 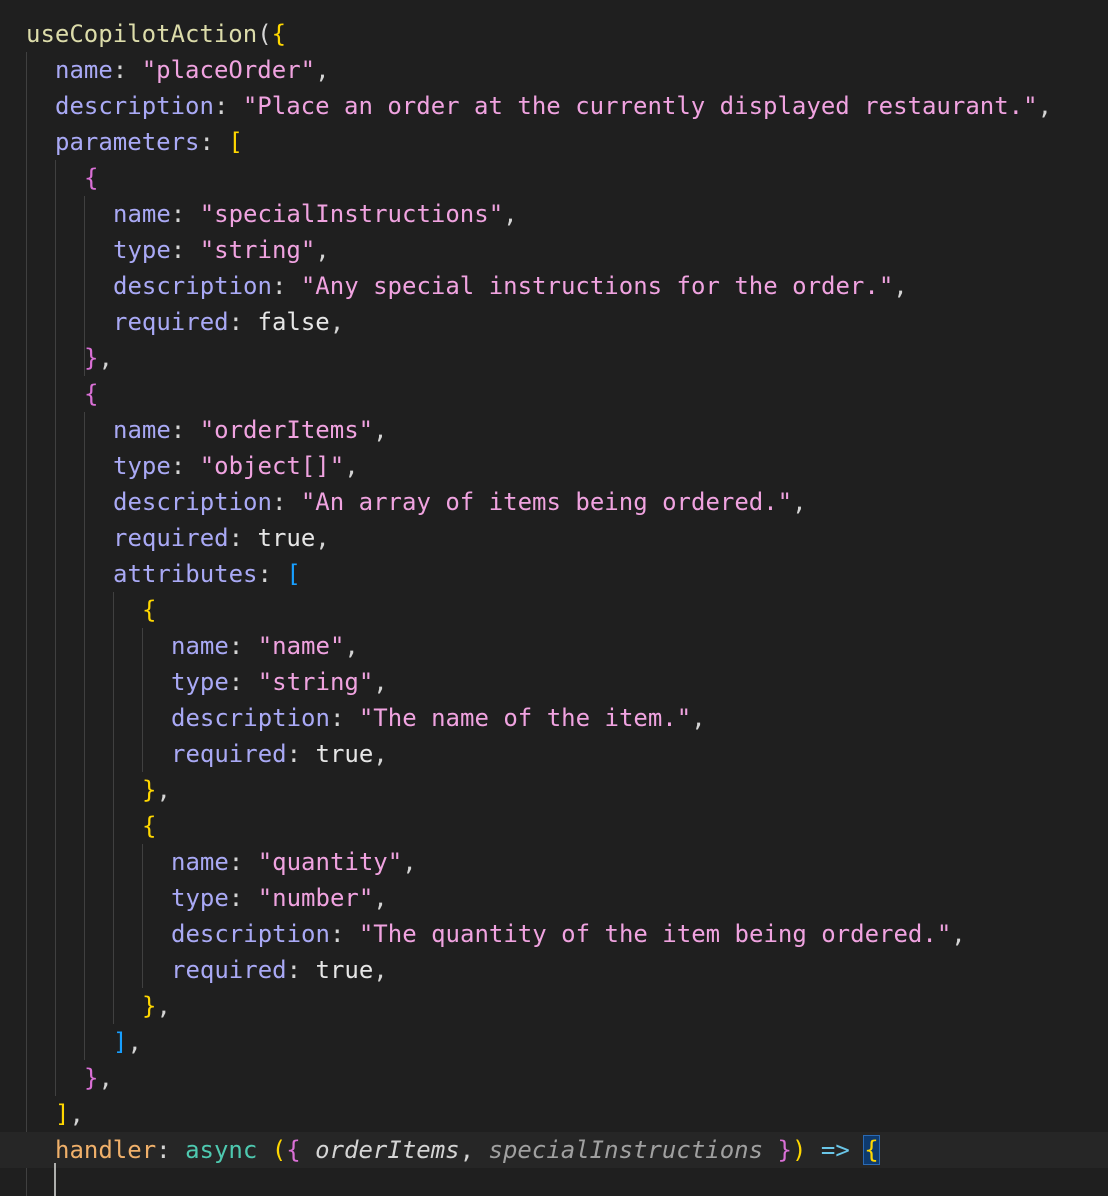 I want to click on string-value: "quantity", so click(x=330, y=862).